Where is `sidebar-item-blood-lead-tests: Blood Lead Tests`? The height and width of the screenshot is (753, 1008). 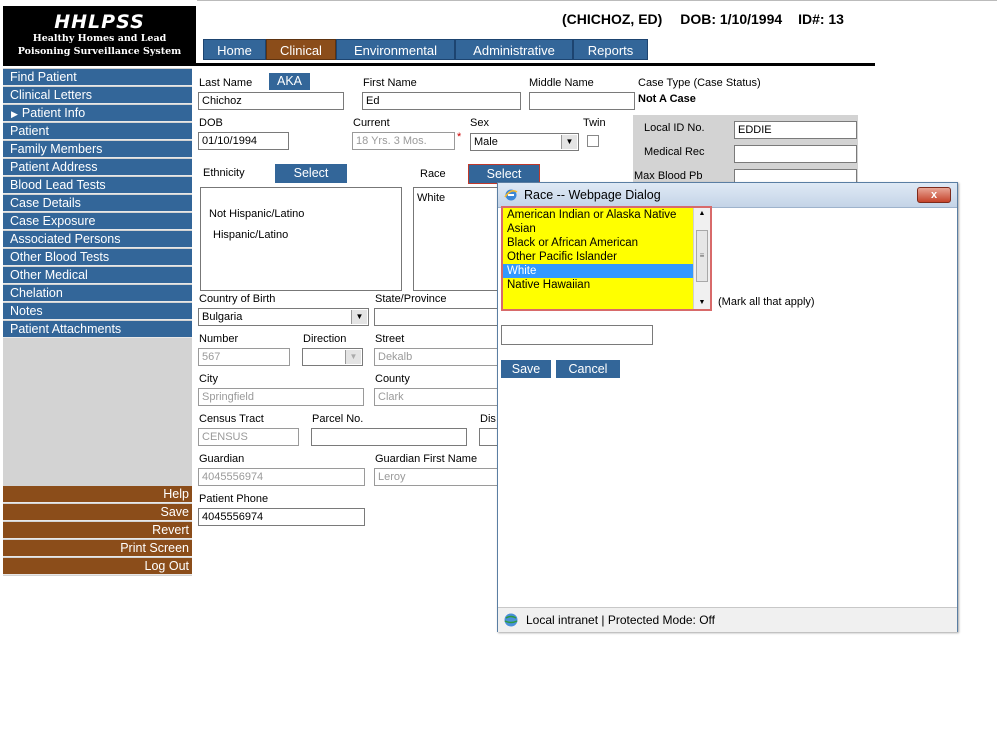
sidebar-item-blood-lead-tests: Blood Lead Tests is located at coordinates (97, 185).